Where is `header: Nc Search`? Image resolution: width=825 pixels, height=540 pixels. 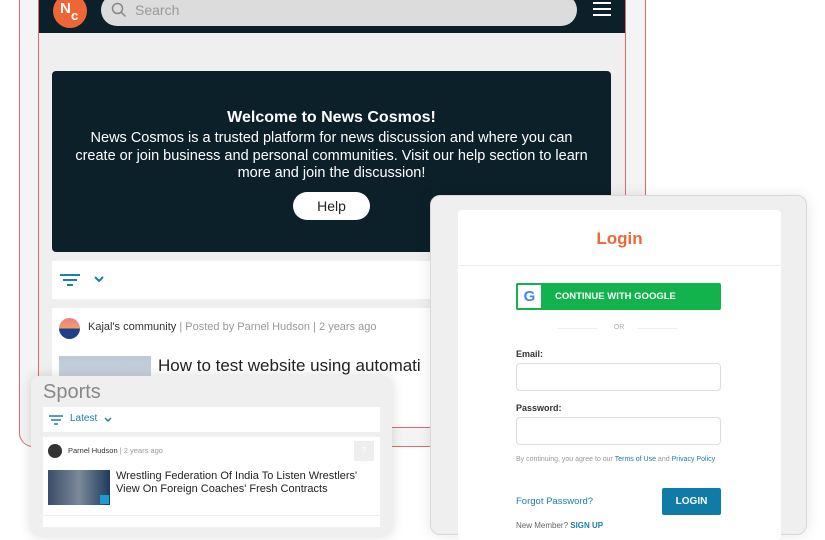
header: Nc Search is located at coordinates (332, 16).